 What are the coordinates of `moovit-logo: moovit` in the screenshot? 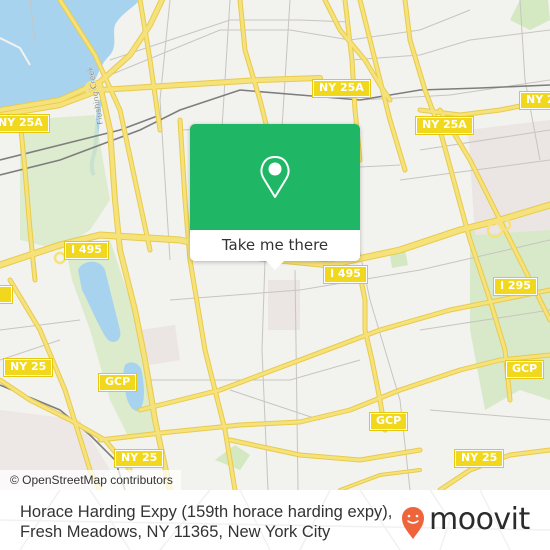 It's located at (470, 521).